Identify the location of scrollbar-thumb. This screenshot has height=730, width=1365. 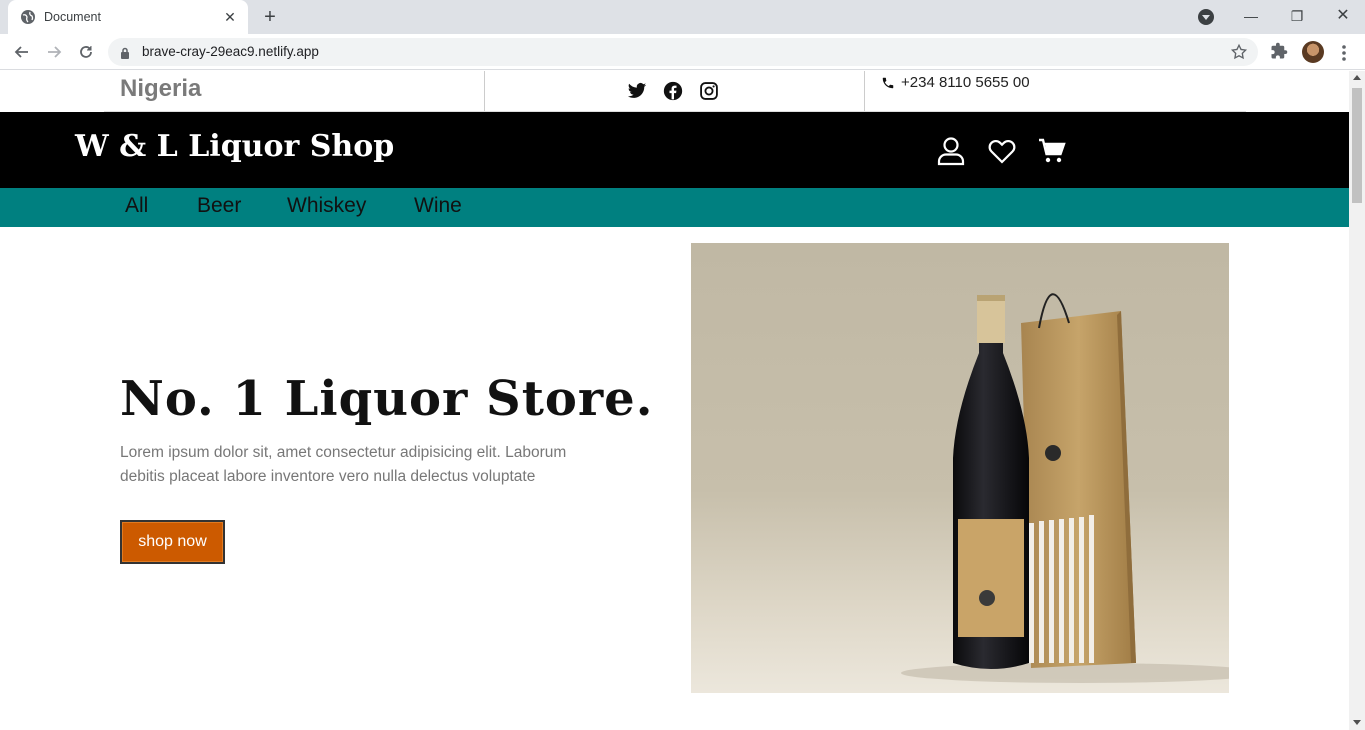
(1357, 145).